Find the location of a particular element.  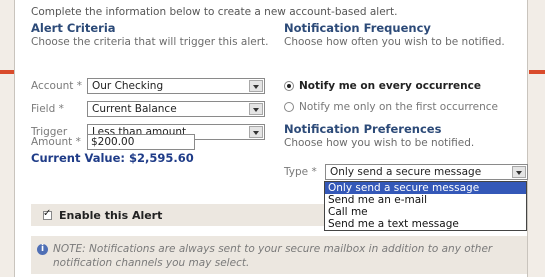

amount-label-wrap: Amount * is located at coordinates (56, 142).